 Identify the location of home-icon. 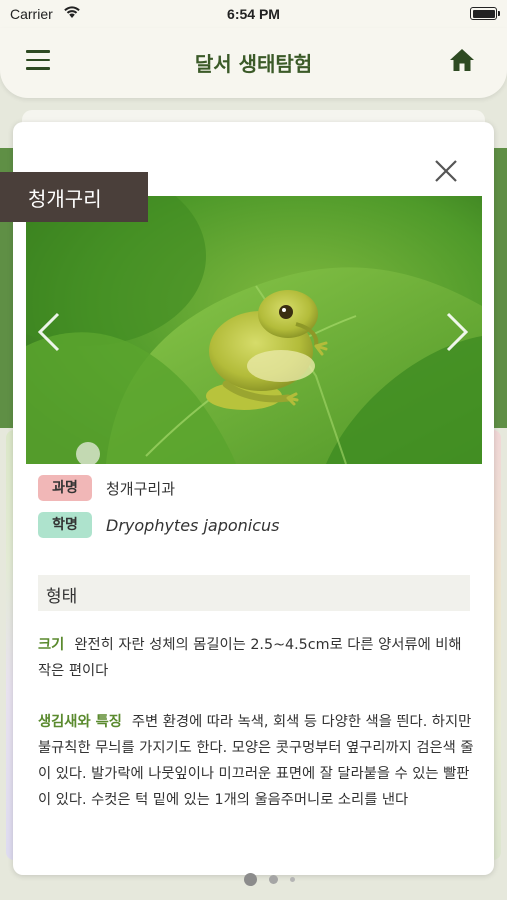
(462, 60).